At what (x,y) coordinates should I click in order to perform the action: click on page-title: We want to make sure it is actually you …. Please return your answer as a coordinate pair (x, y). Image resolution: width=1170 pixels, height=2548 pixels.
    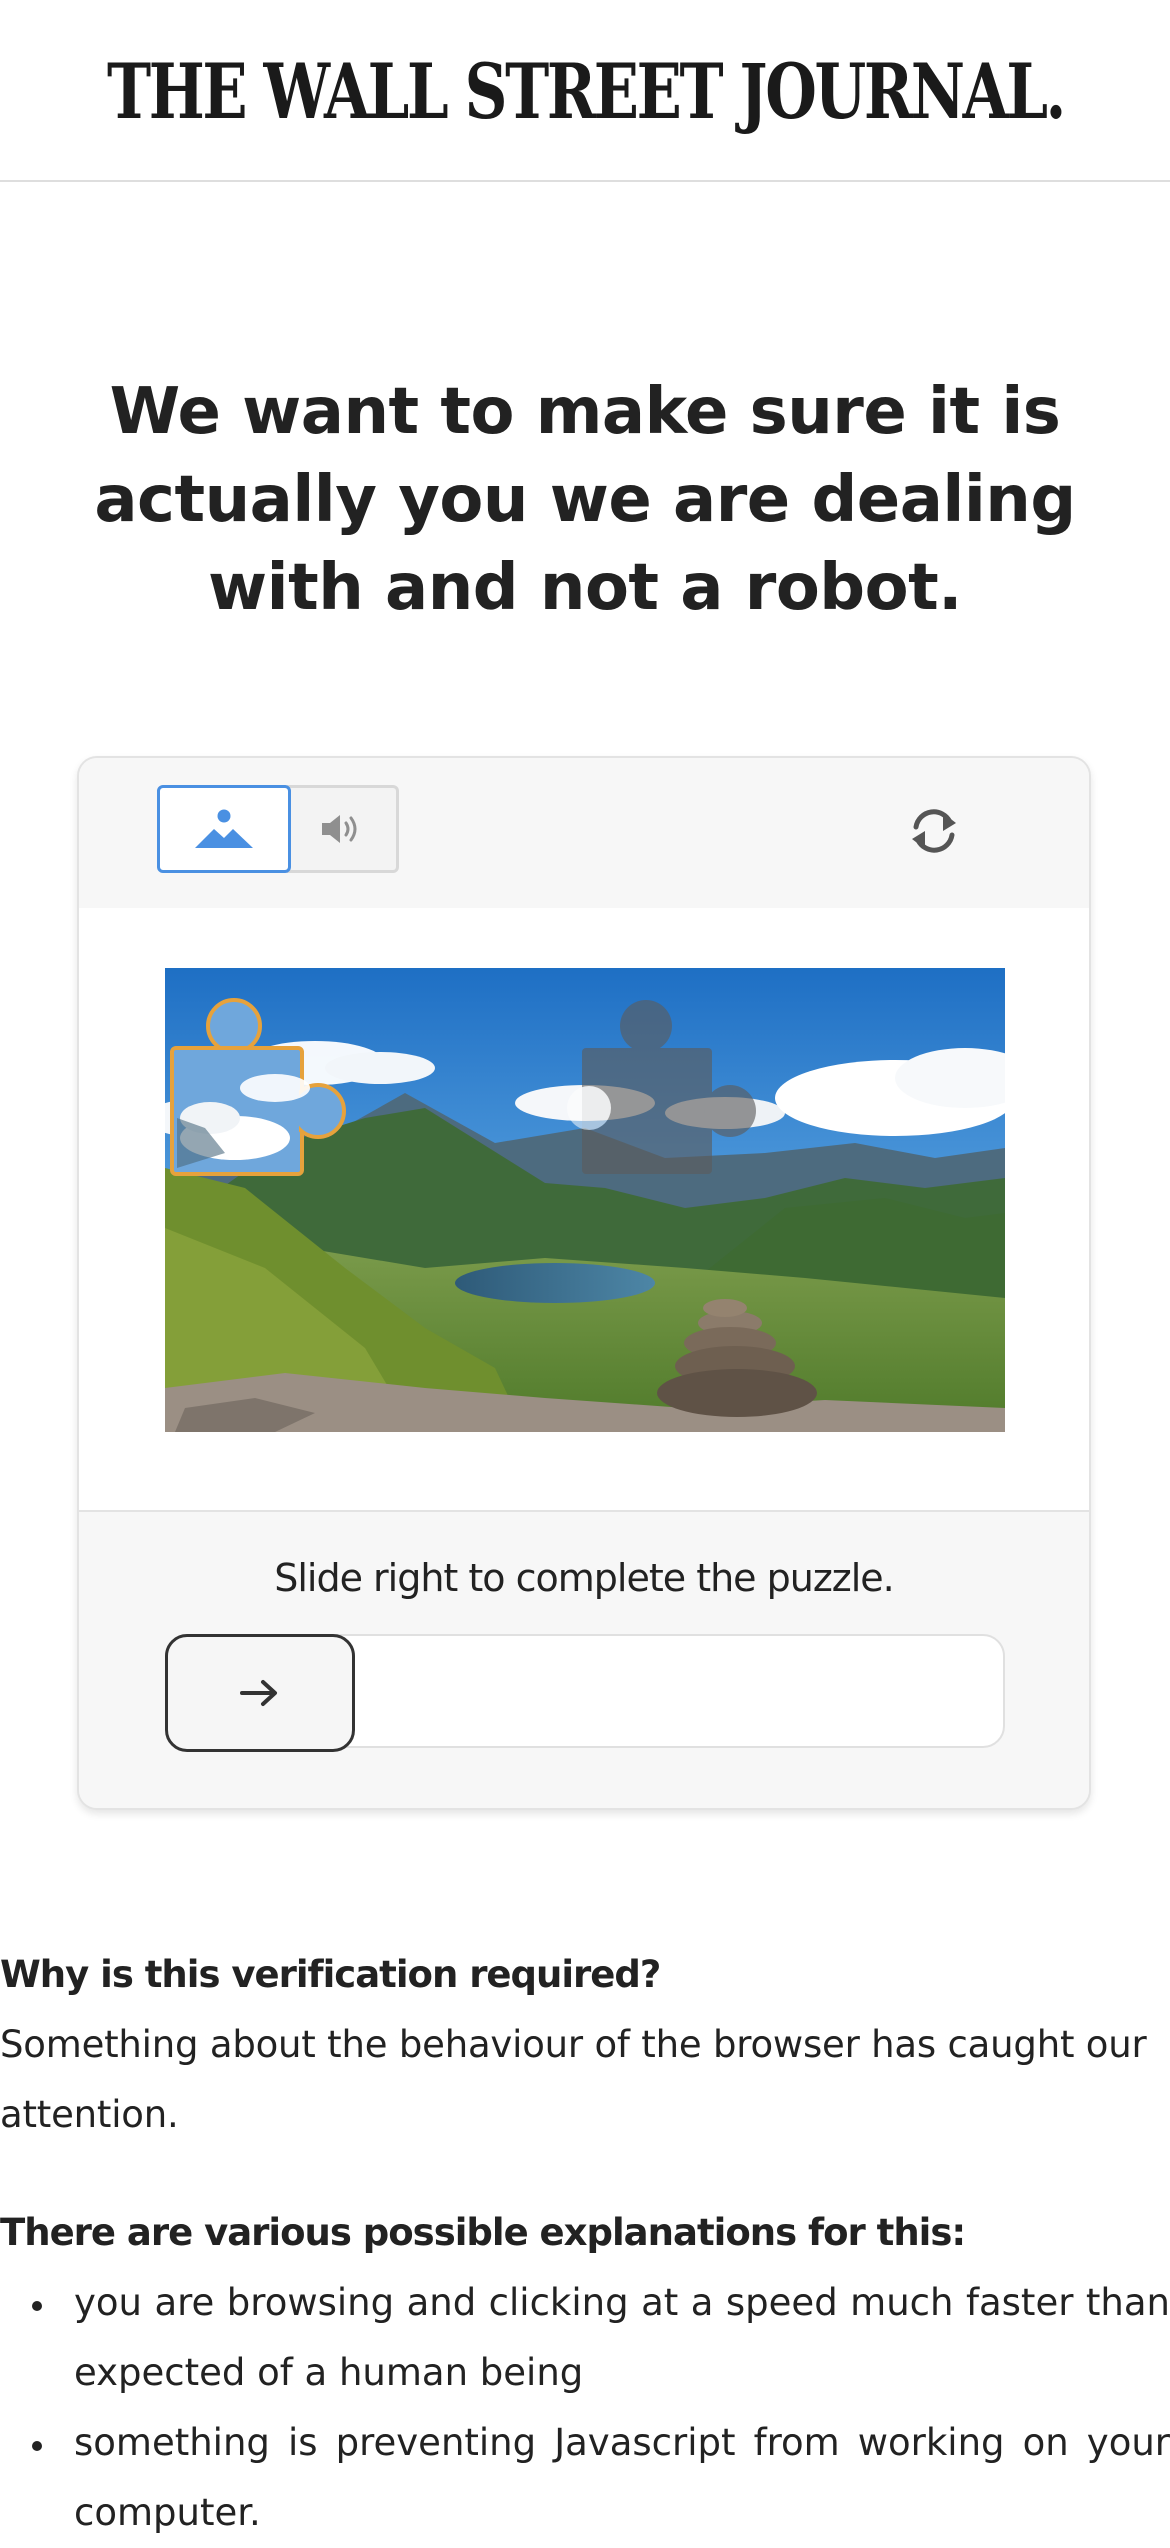
    Looking at the image, I should click on (585, 500).